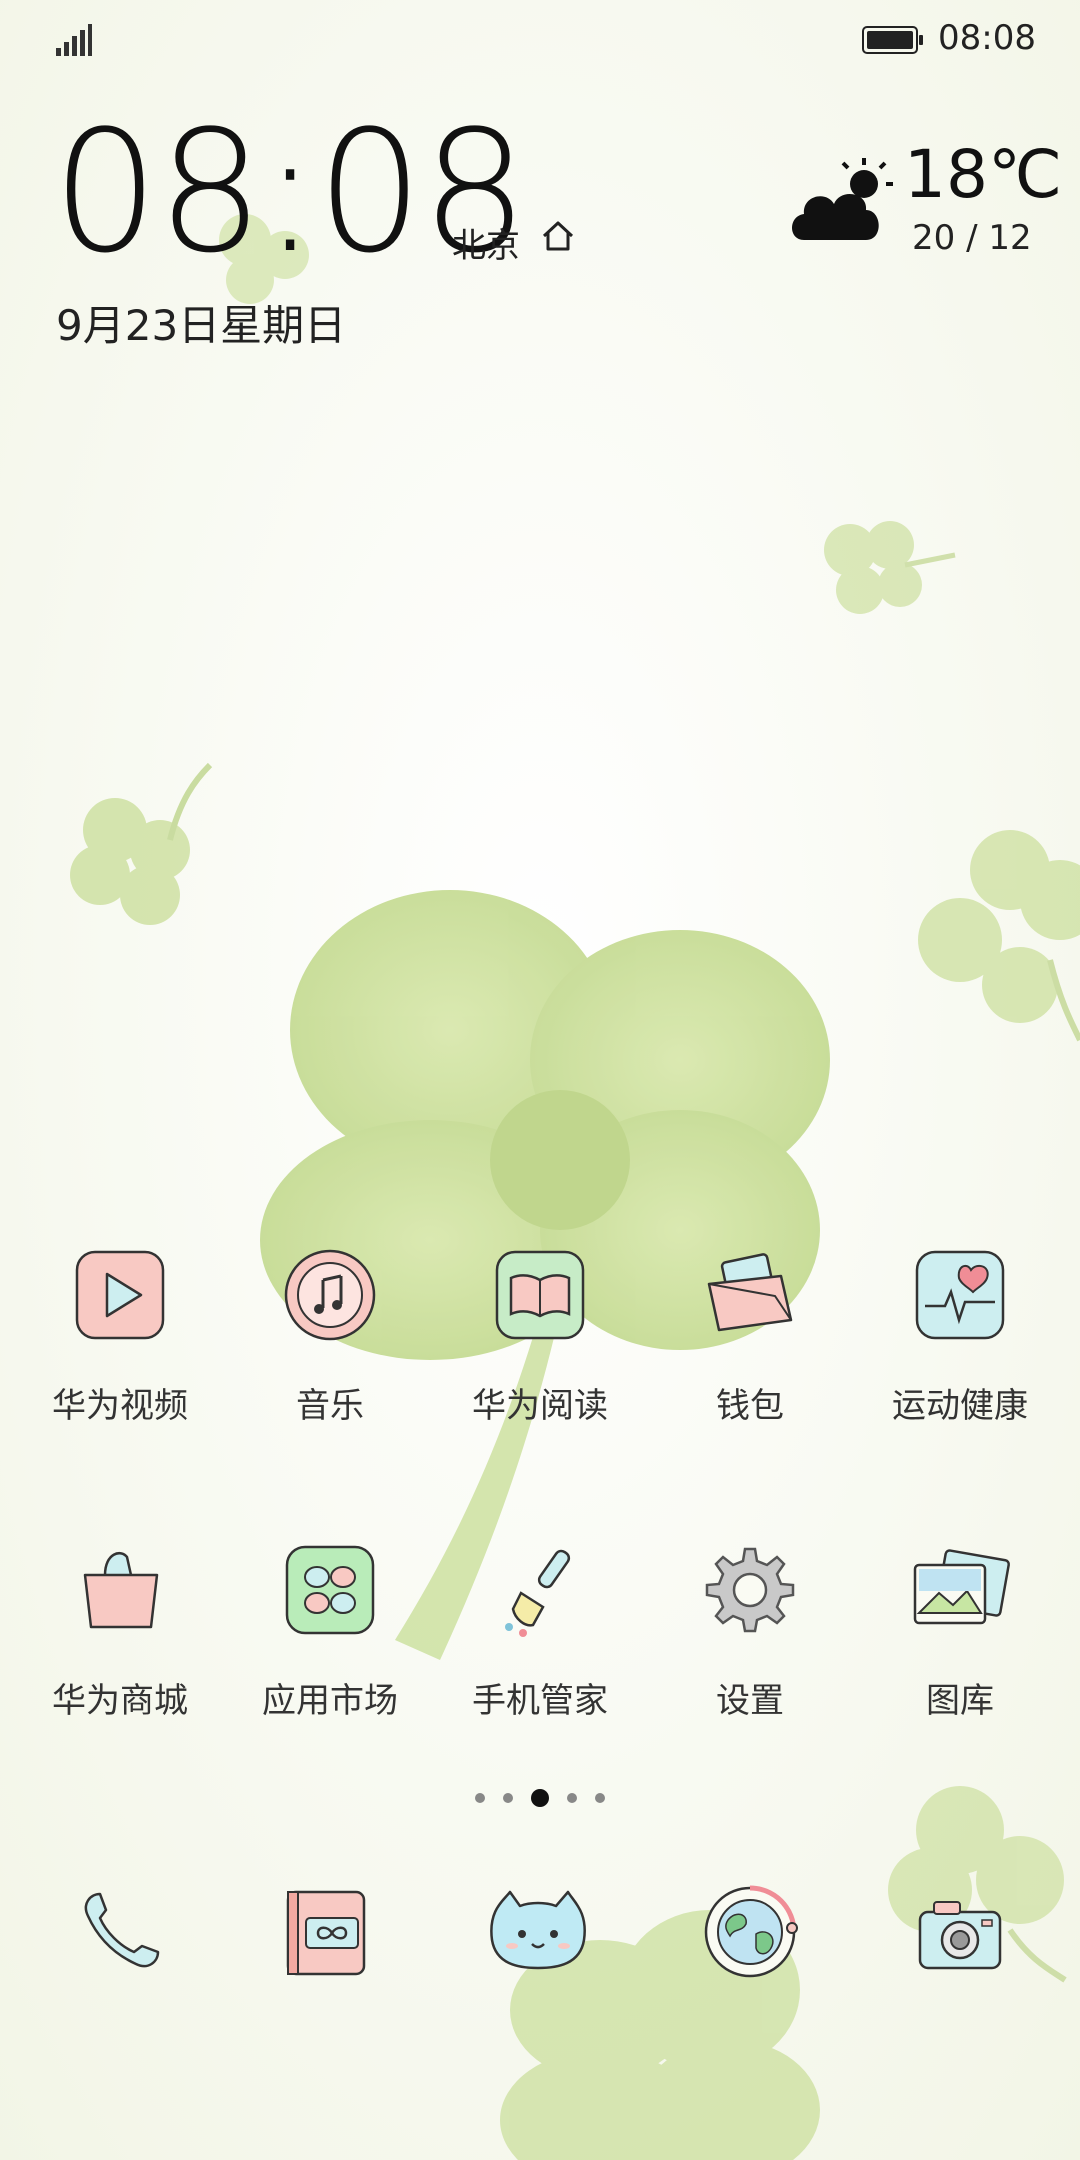 Image resolution: width=1080 pixels, height=2160 pixels. I want to click on app-phone-manager: 手机管家, so click(540, 1628).